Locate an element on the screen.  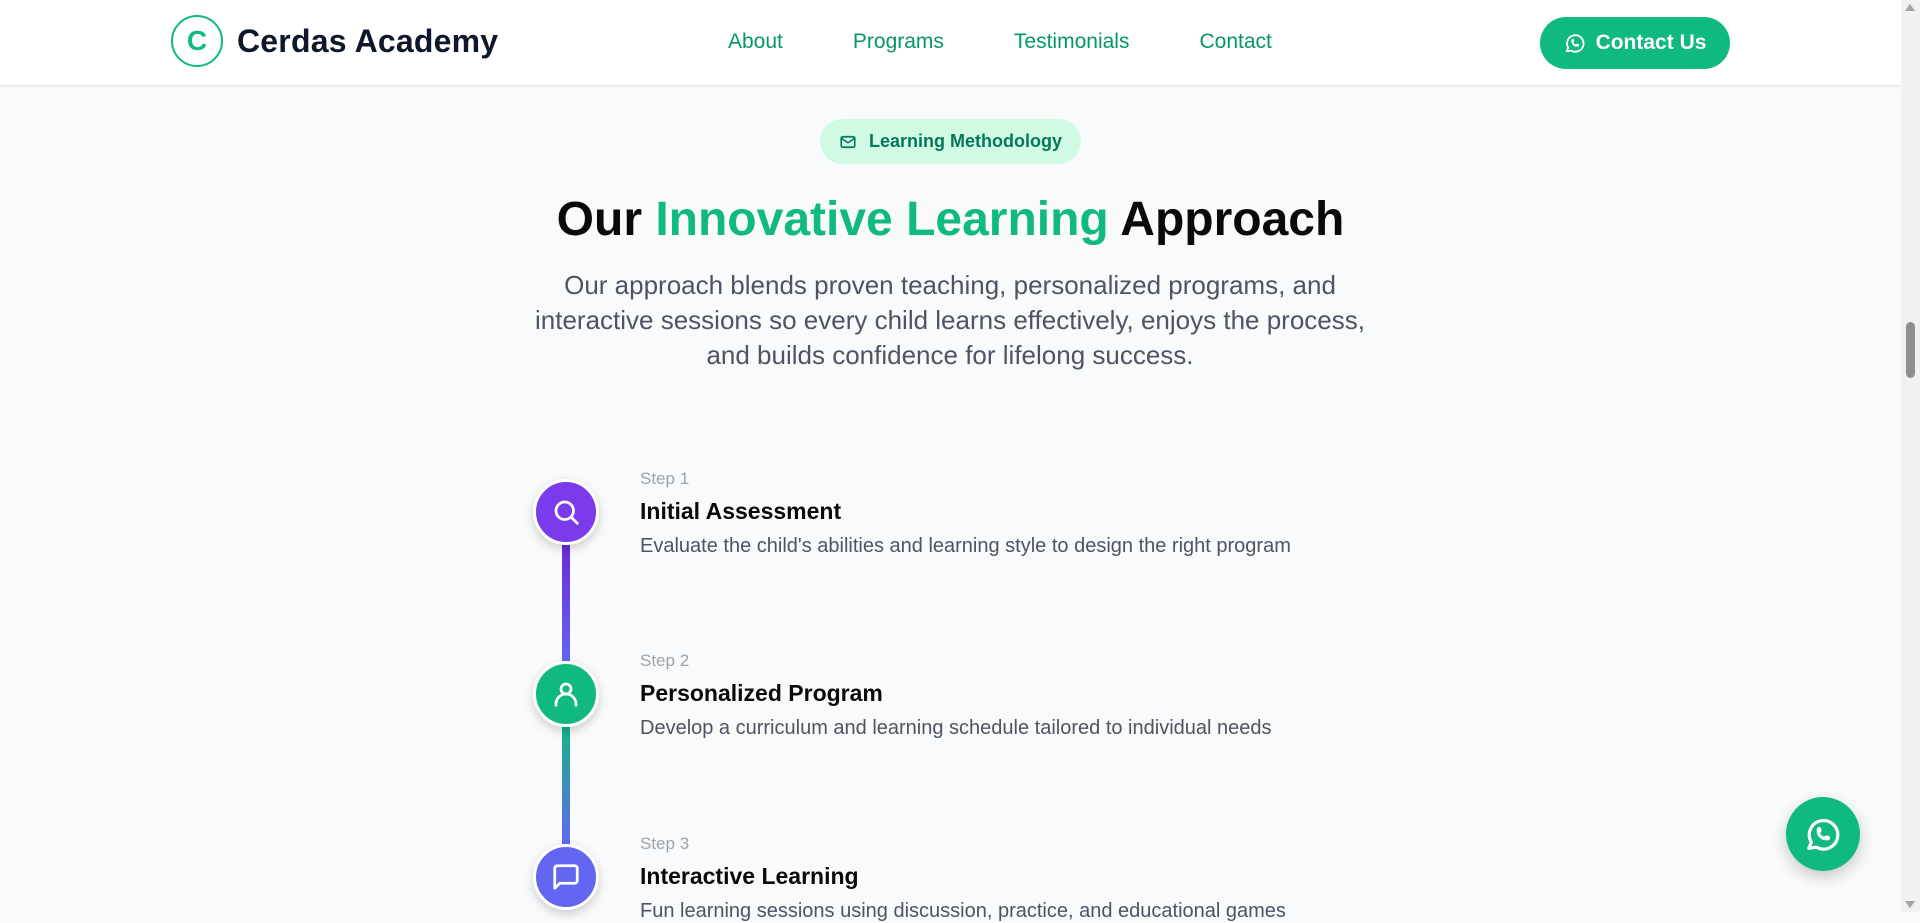
nav-contact: Contact is located at coordinates (1235, 42).